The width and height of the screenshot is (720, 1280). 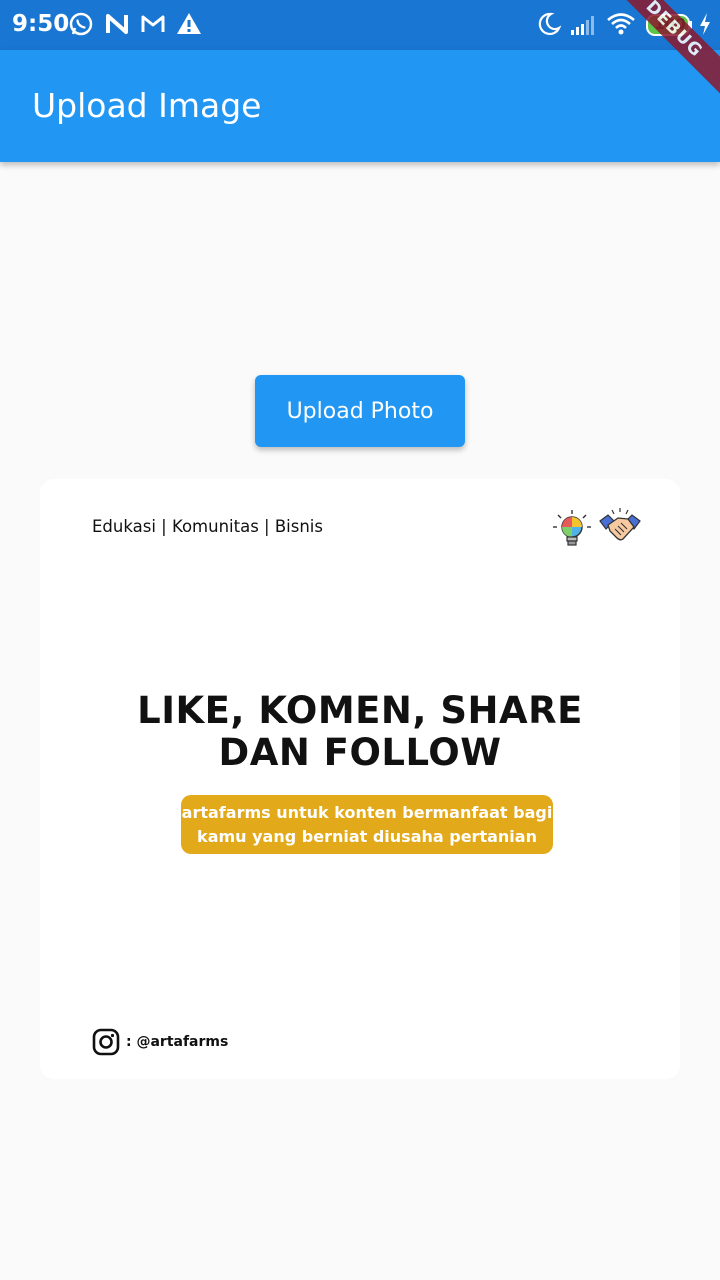 I want to click on gmail-icon, so click(x=153, y=23).